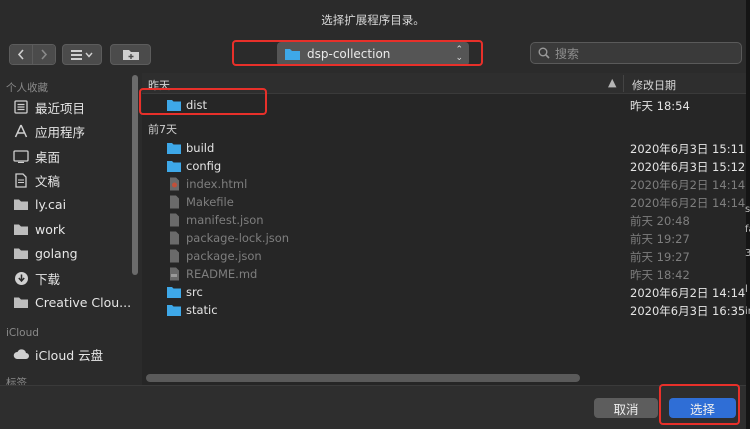  Describe the element at coordinates (660, 239) in the screenshot. I see `file-date: 前天 19:27` at that location.